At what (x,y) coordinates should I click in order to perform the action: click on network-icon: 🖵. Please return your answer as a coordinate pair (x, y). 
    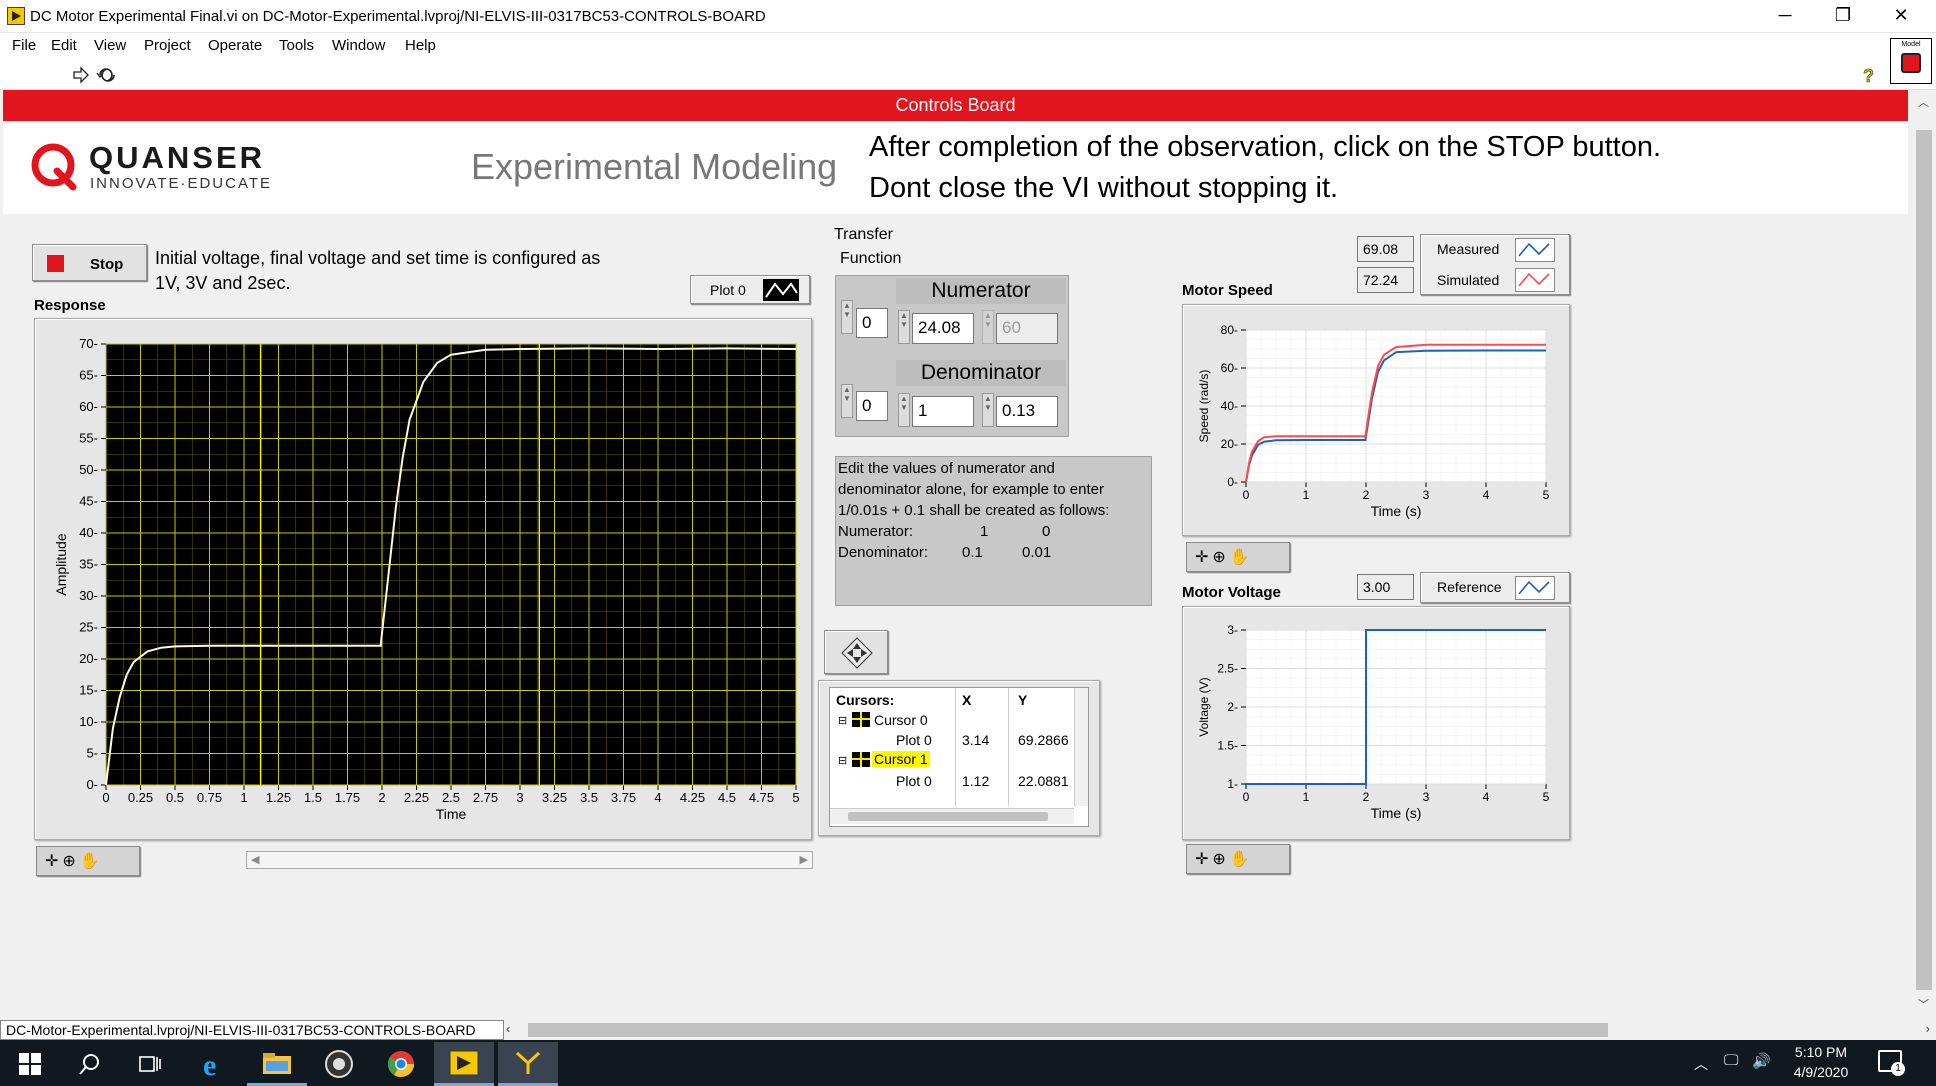
    Looking at the image, I should click on (1731, 1060).